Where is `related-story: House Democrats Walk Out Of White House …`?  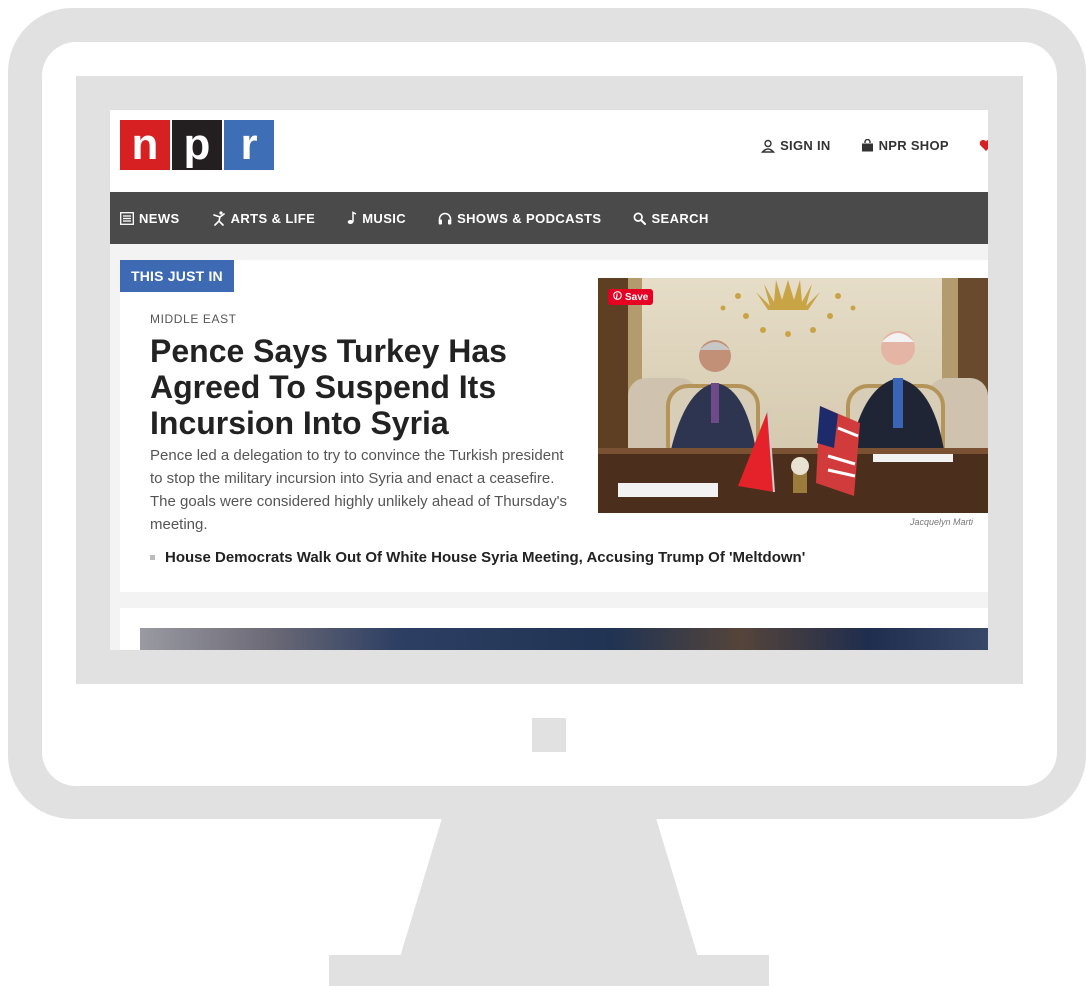 related-story: House Democrats Walk Out Of White House … is located at coordinates (477, 557).